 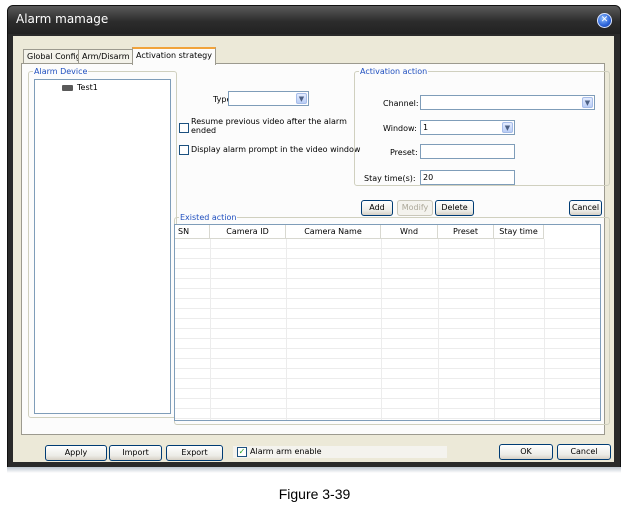 What do you see at coordinates (314, 470) in the screenshot?
I see `window-shadow` at bounding box center [314, 470].